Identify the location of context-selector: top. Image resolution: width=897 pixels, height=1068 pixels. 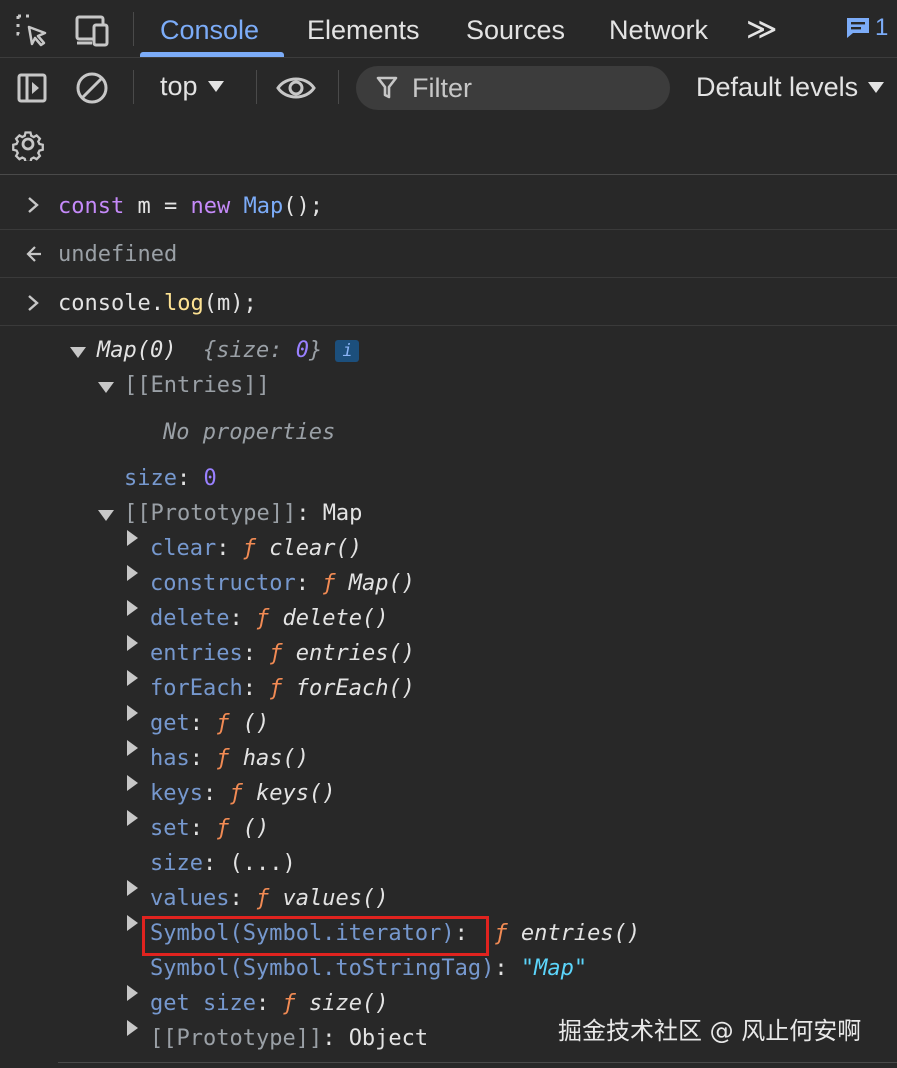
(192, 86).